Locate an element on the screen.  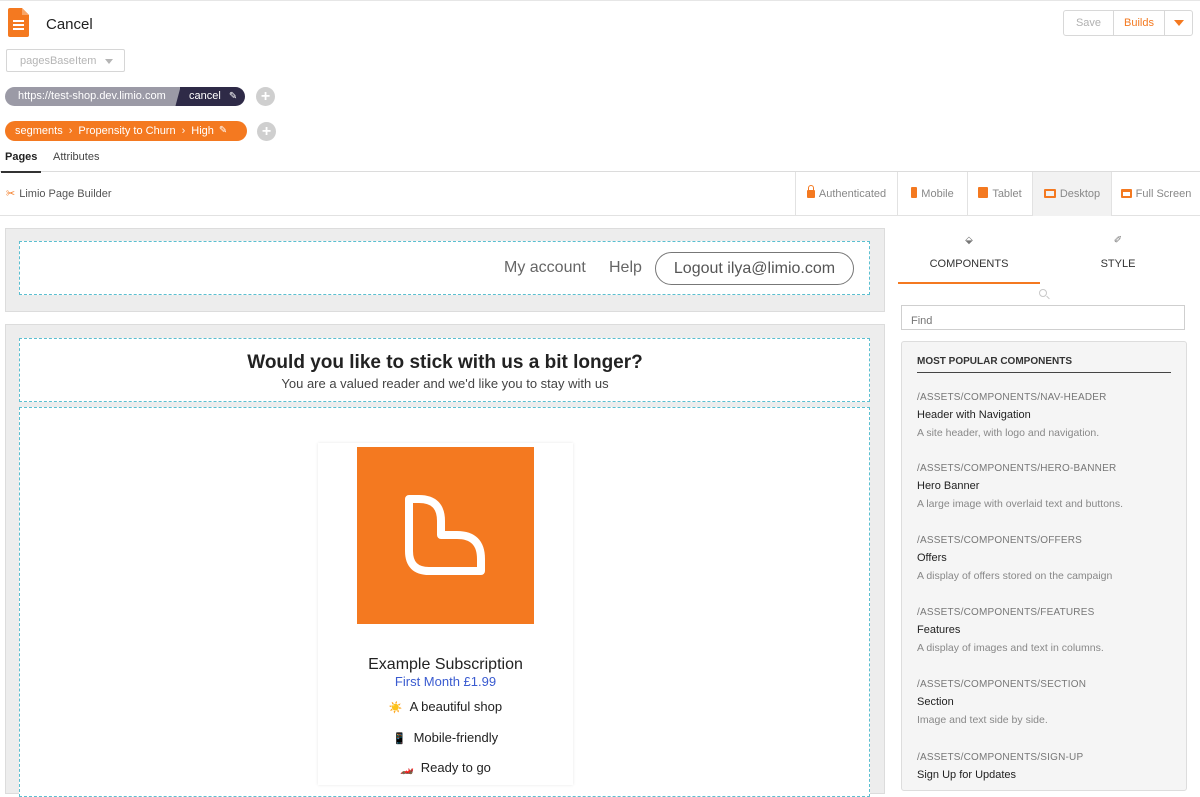
base-item-select: pagesBaseItem is located at coordinates (65, 60).